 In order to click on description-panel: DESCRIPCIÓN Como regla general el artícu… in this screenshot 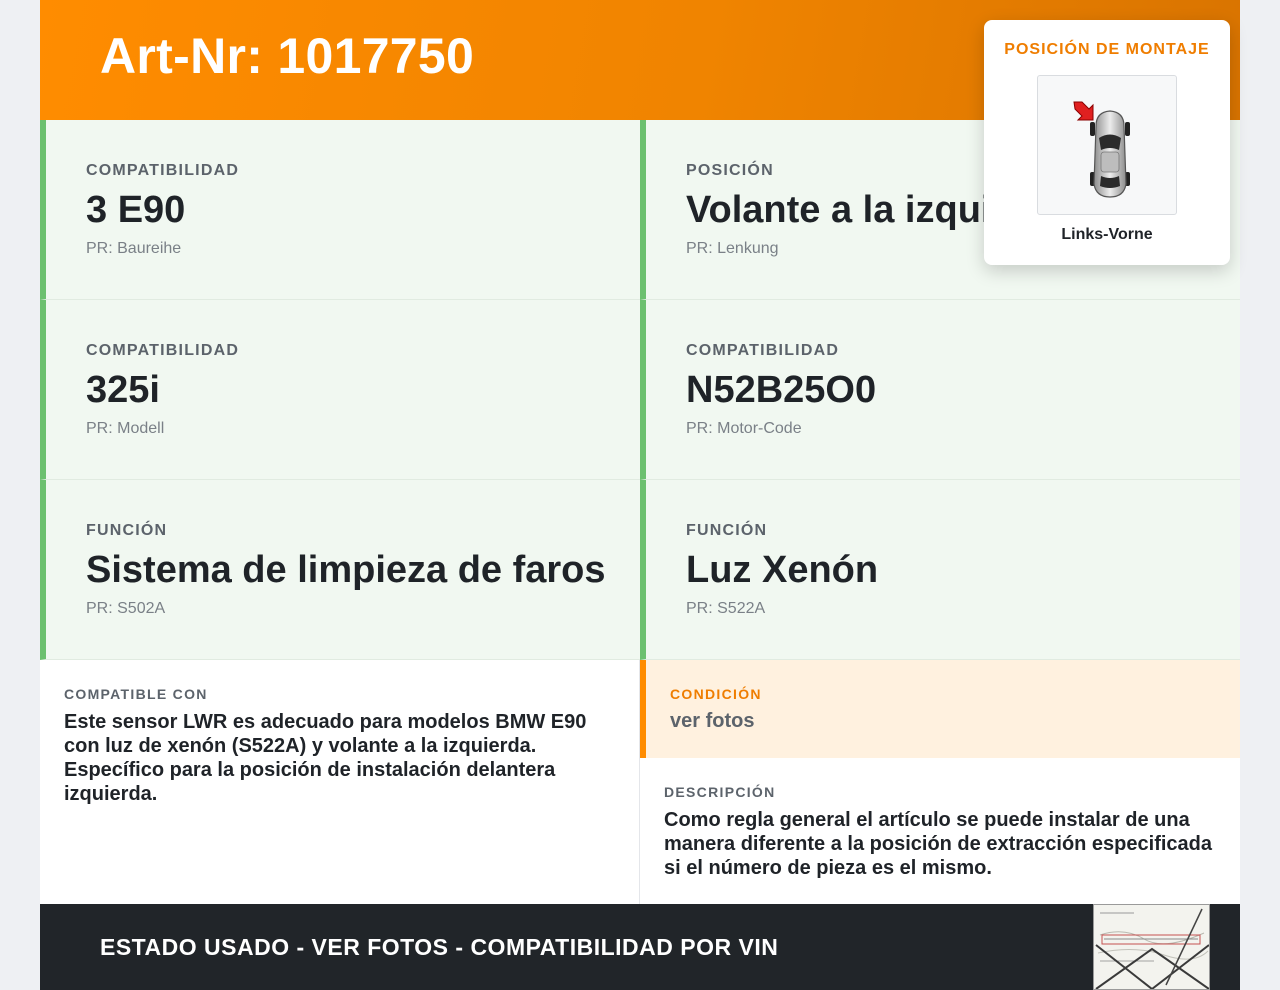, I will do `click(940, 831)`.